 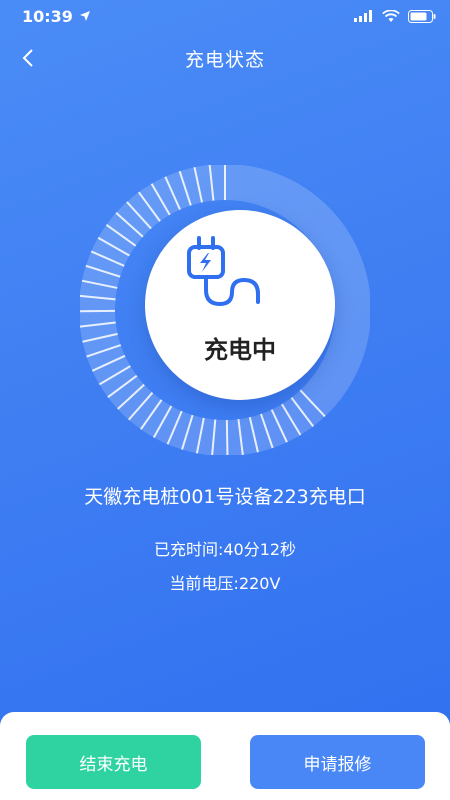 What do you see at coordinates (240, 350) in the screenshot?
I see `charging-status-label: 充电中` at bounding box center [240, 350].